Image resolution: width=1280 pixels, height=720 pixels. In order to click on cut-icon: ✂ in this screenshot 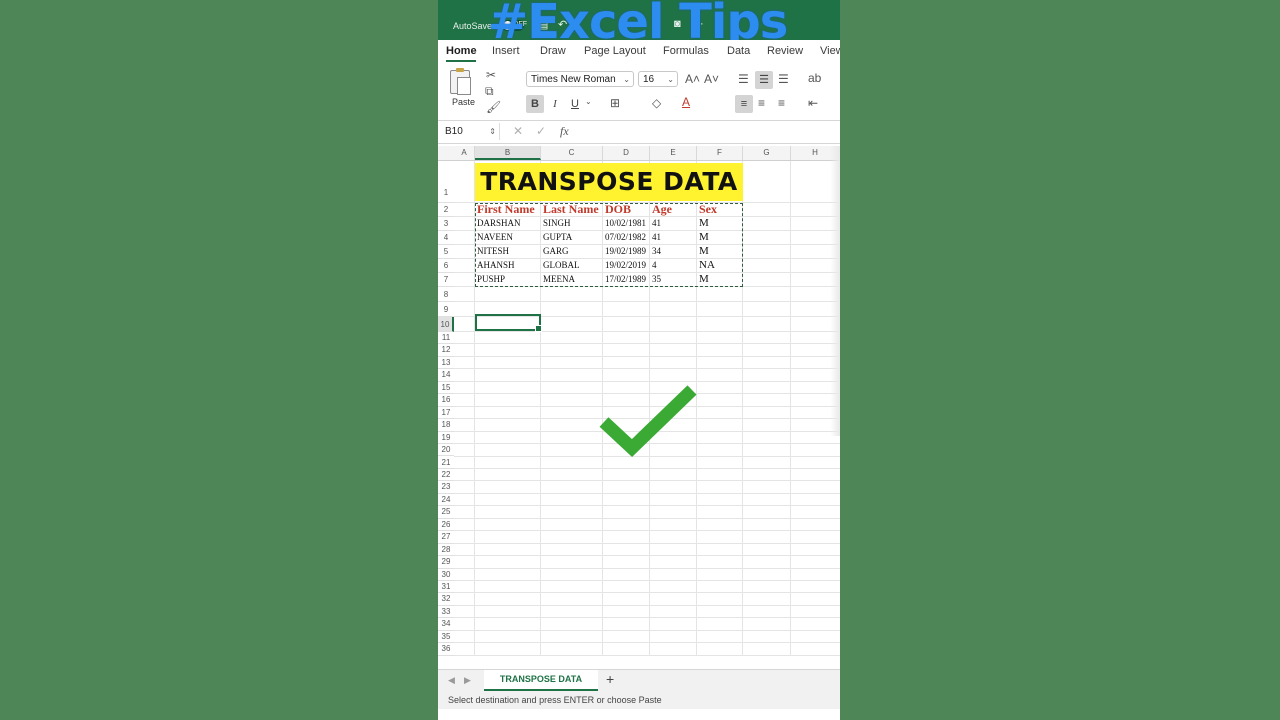, I will do `click(491, 75)`.